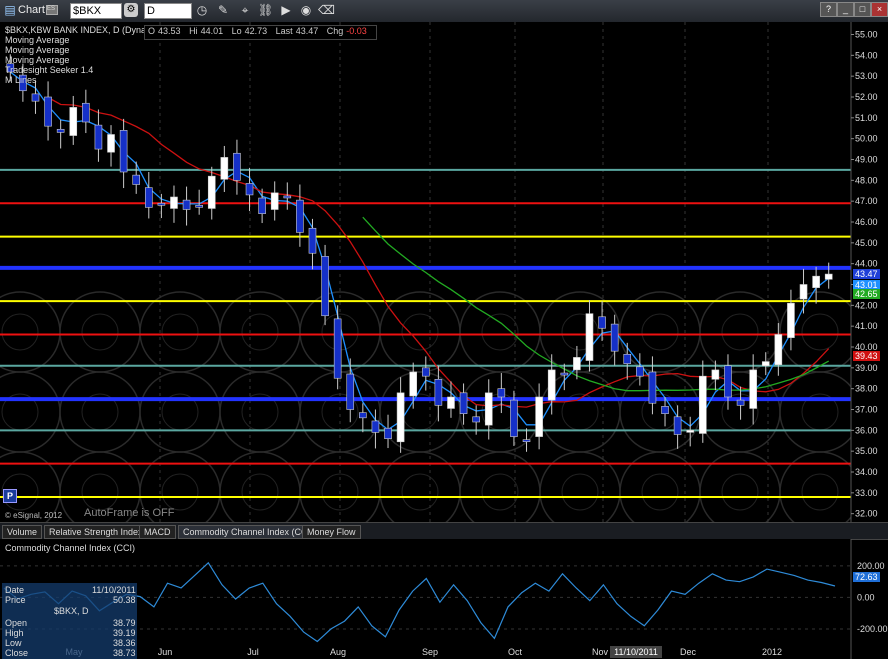 The width and height of the screenshot is (888, 659). What do you see at coordinates (306, 10) in the screenshot?
I see `record-icon: ◉` at bounding box center [306, 10].